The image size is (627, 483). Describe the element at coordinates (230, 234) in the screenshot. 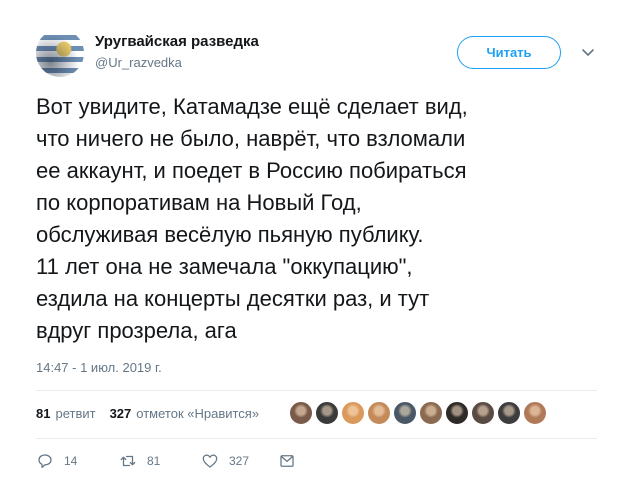

I see `tweet-line: обслуживая весёлую пьяную публику.` at that location.